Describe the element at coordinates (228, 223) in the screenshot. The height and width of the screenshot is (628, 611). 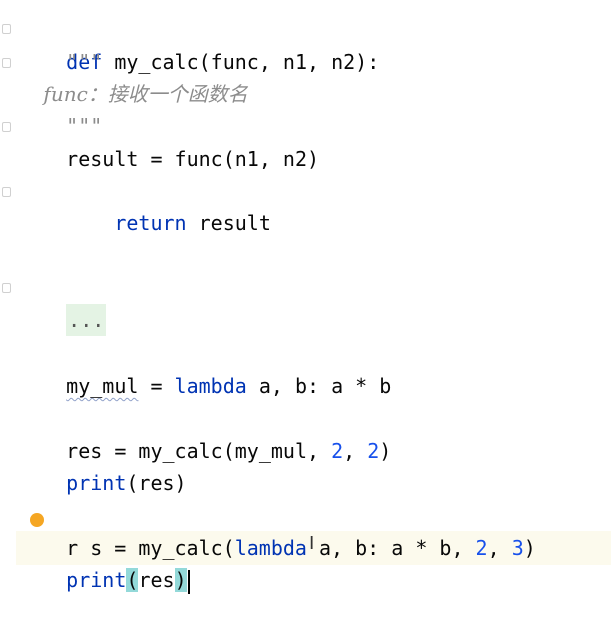
I see `return-value: result` at that location.